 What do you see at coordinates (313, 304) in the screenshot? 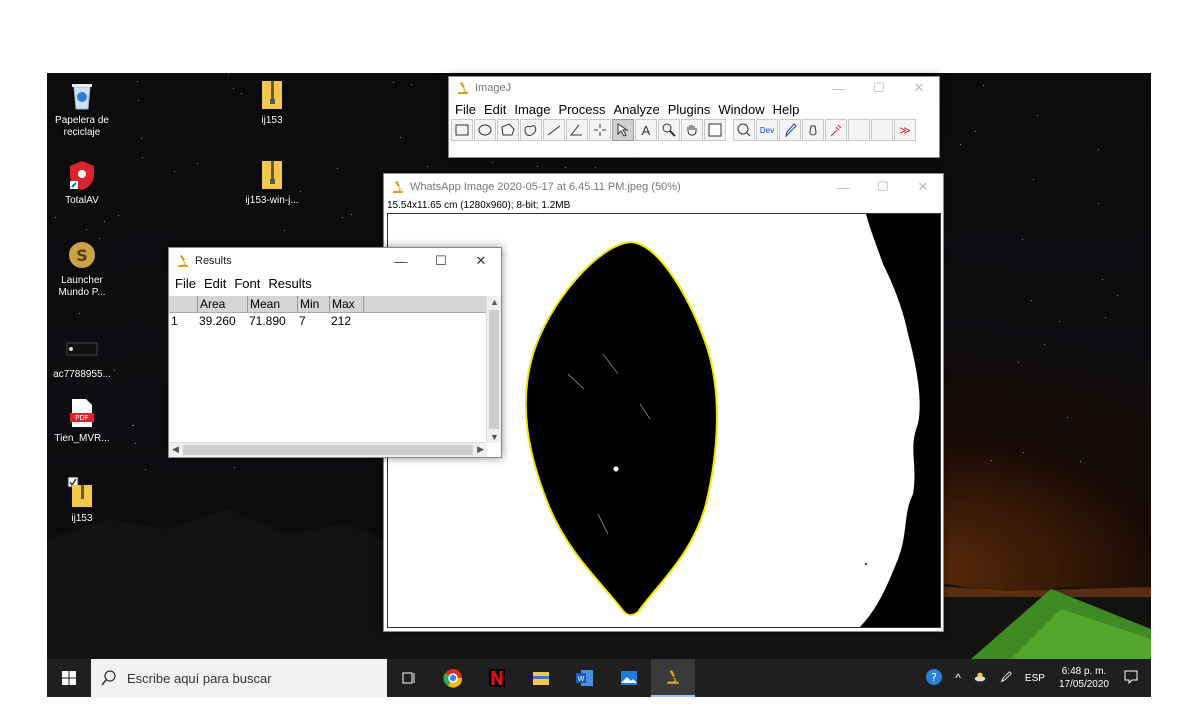
I see `column-header-min: Min` at bounding box center [313, 304].